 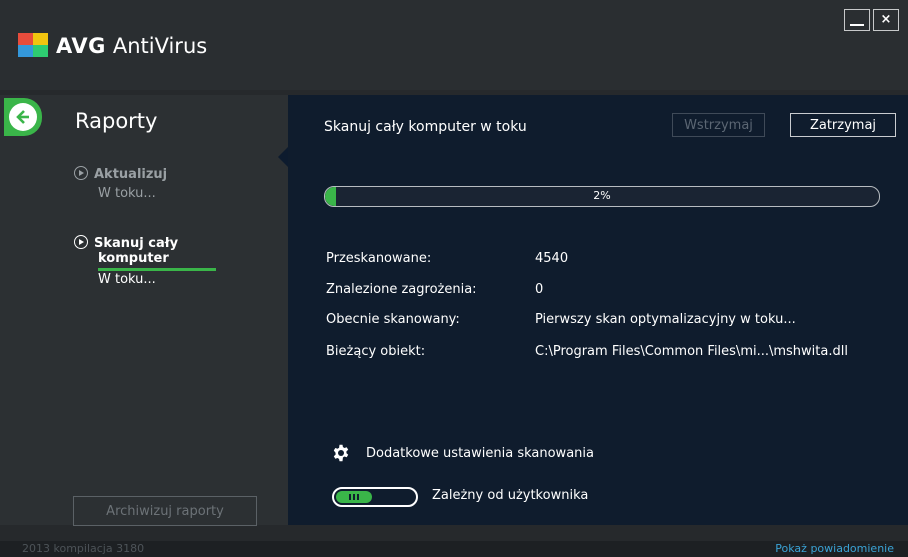 I want to click on gear-icon, so click(x=341, y=453).